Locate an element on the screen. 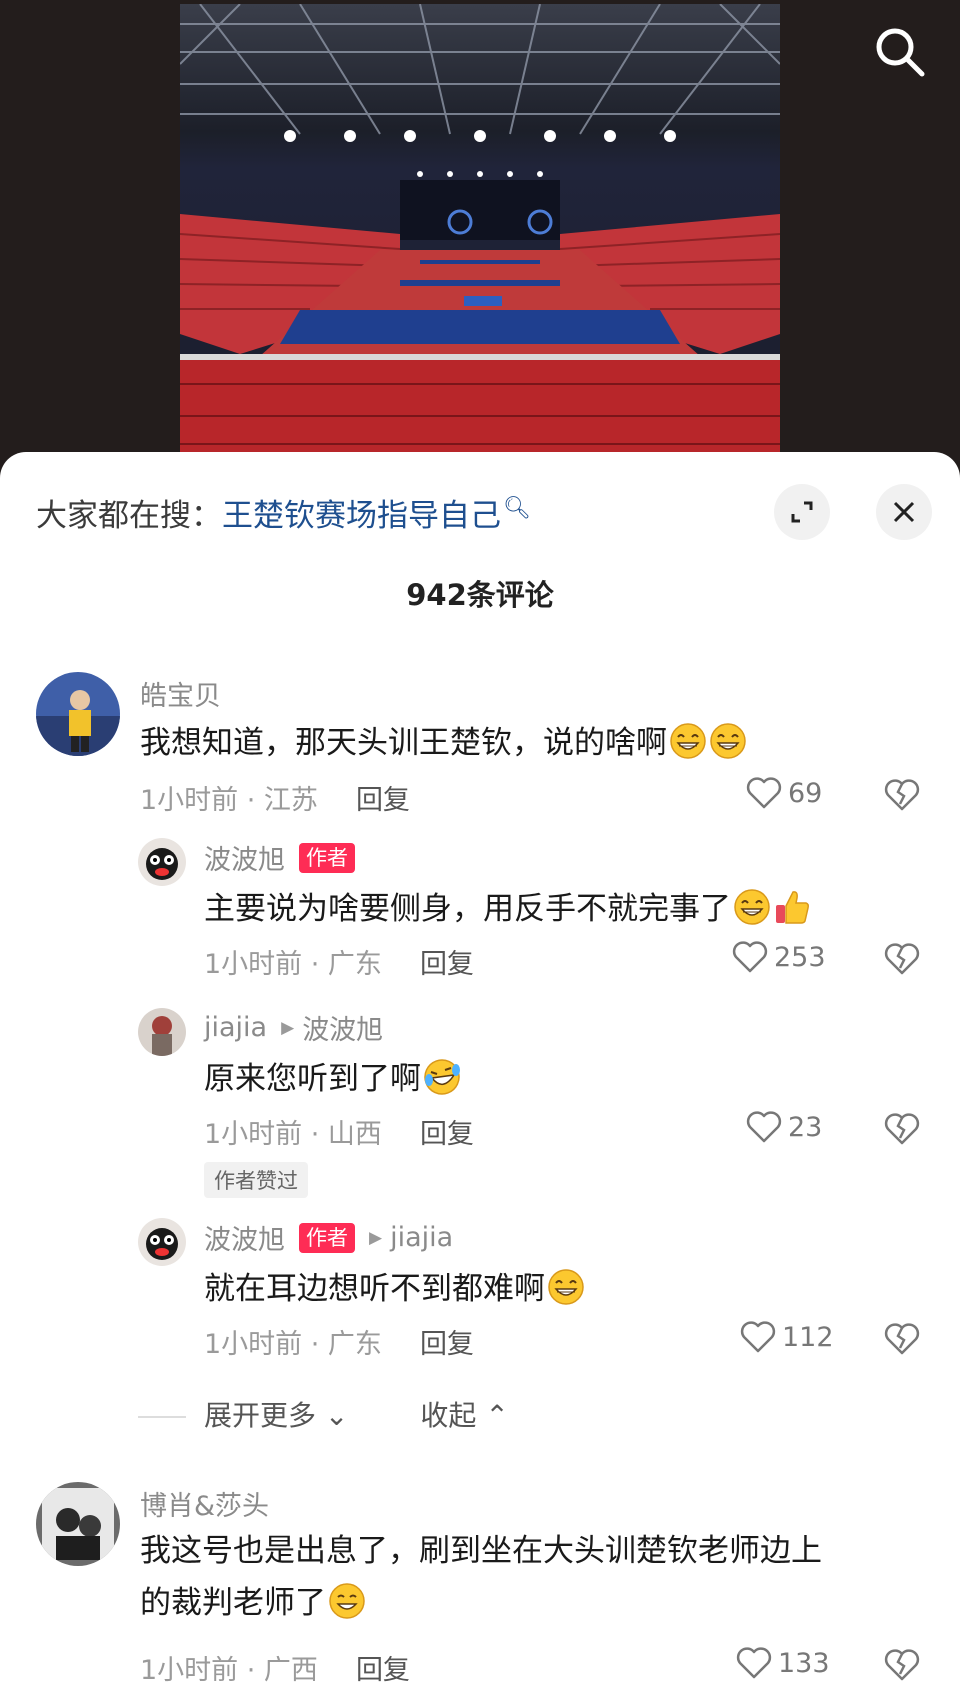  like-button: 253 is located at coordinates (779, 957).